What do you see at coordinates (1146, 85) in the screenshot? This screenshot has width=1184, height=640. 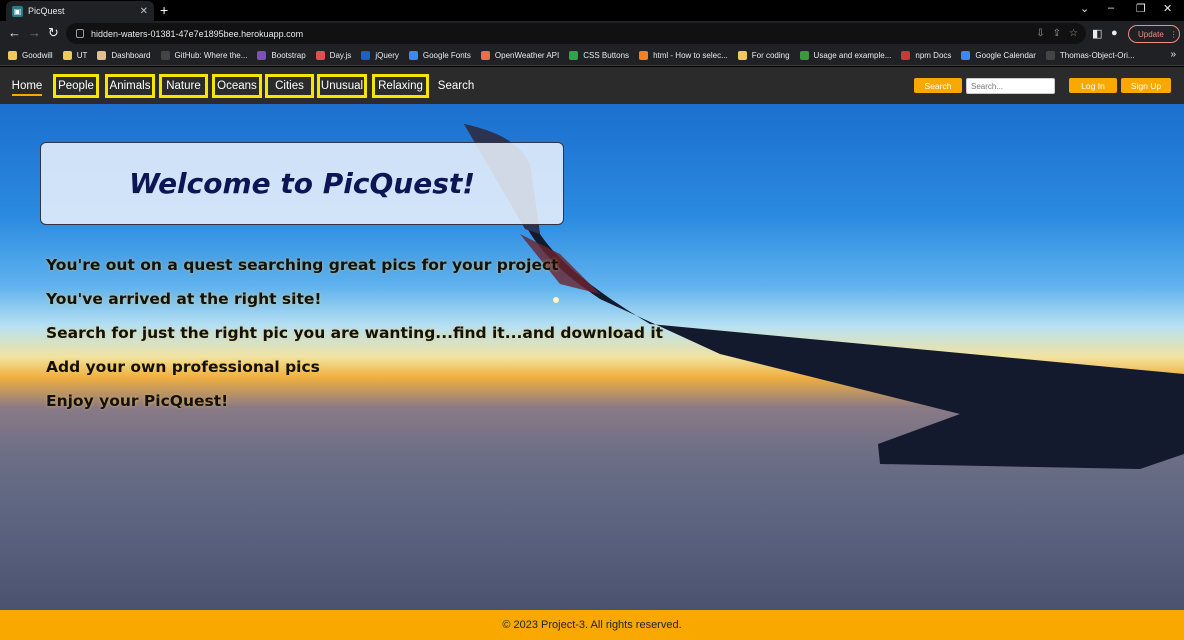 I see `signup-button: Sign Up` at bounding box center [1146, 85].